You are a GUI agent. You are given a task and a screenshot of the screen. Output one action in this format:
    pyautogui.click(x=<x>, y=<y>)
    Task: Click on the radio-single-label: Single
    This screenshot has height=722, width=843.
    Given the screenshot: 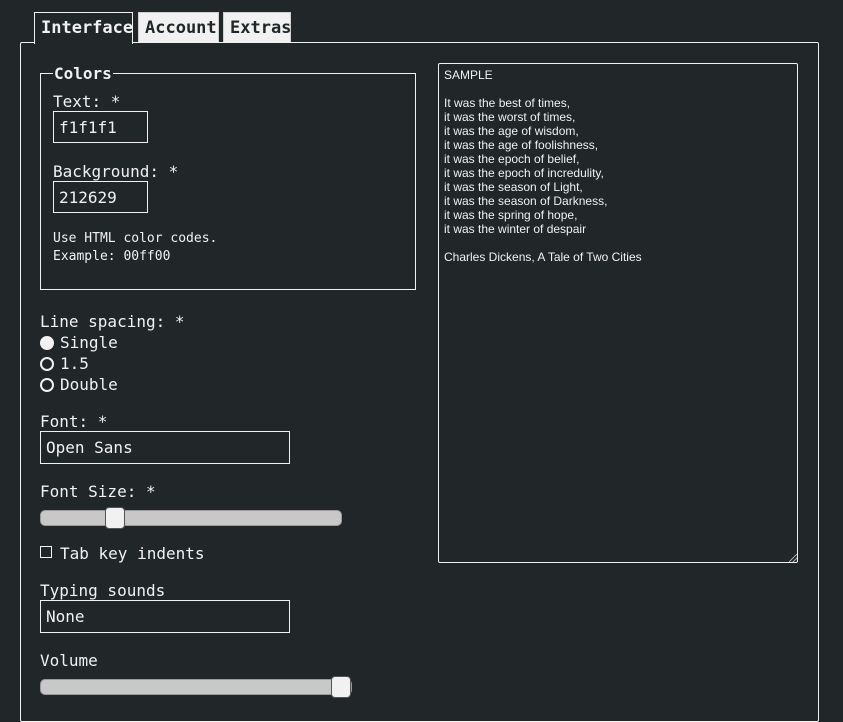 What is the action you would take?
    pyautogui.click(x=89, y=342)
    